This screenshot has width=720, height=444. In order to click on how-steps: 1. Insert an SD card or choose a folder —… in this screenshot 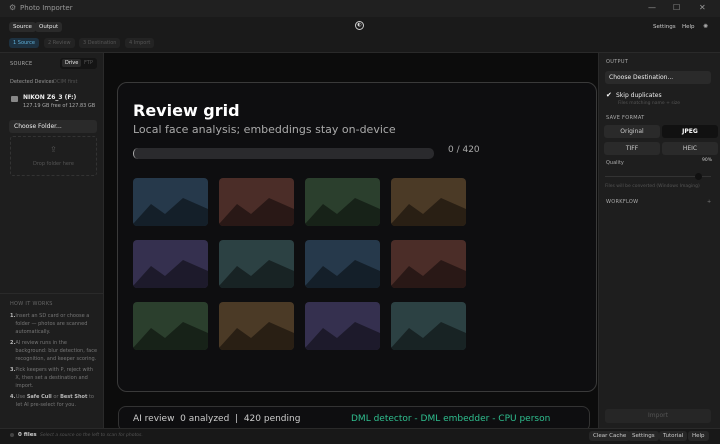, I will do `click(54, 360)`.